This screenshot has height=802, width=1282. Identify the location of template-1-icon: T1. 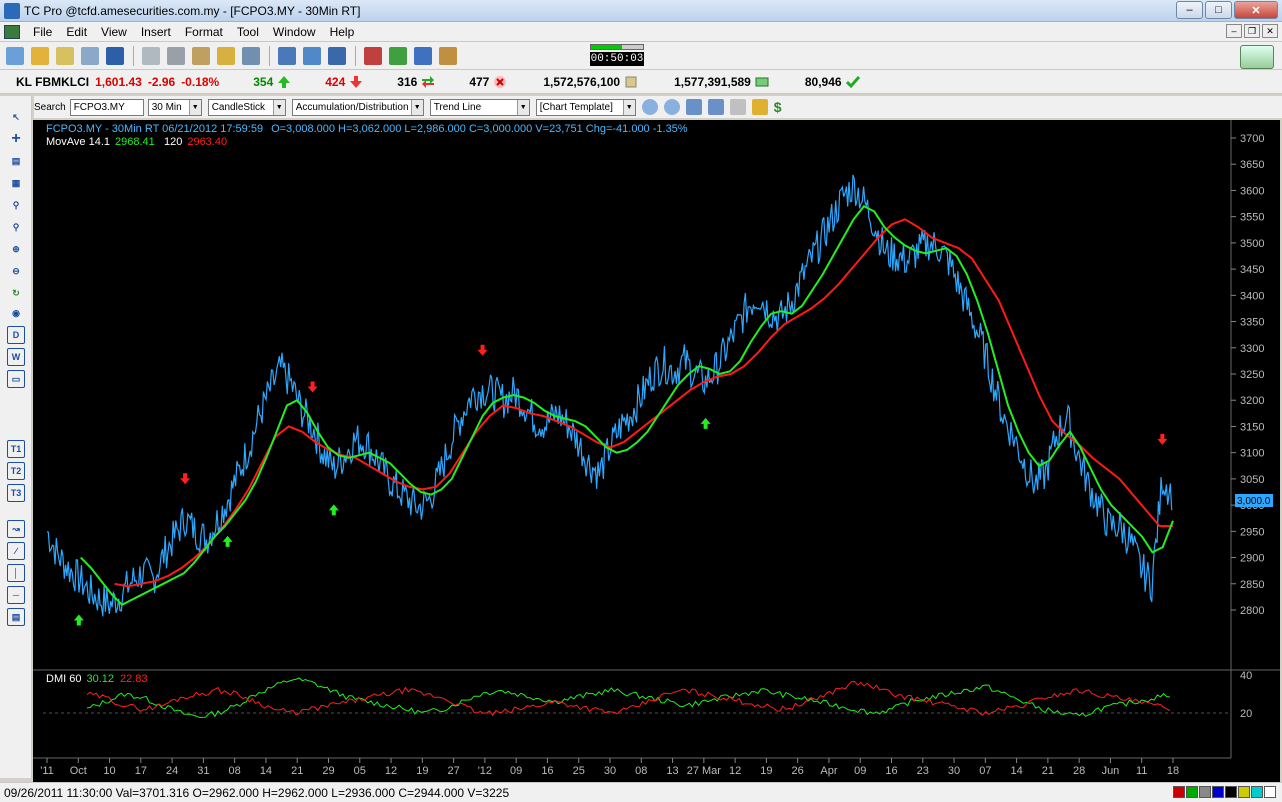
(16, 449).